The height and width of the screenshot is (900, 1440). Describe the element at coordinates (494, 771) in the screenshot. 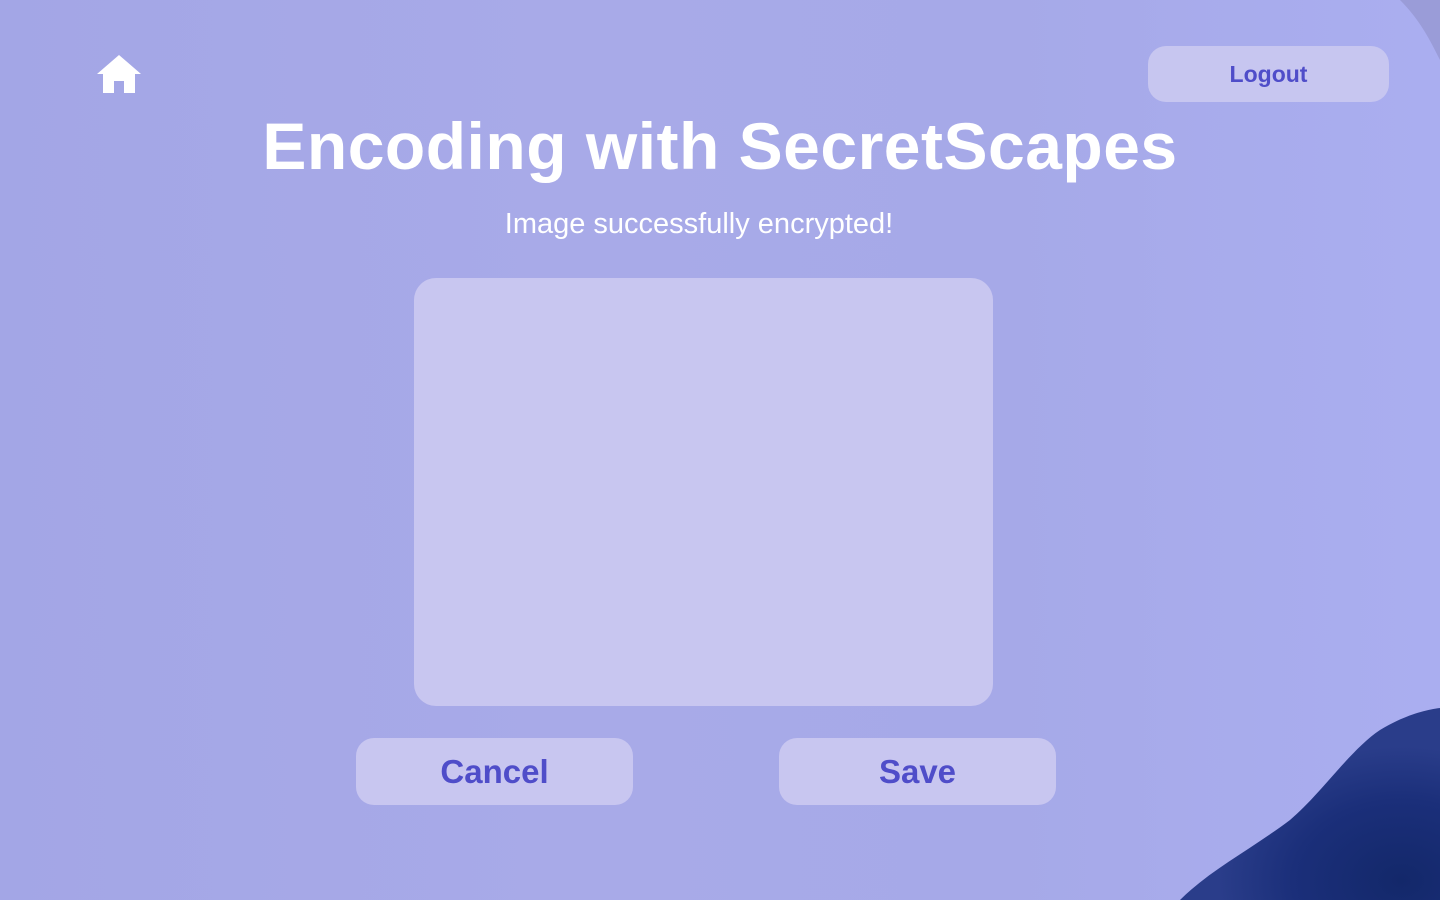

I see `cancel-button: Cancel` at that location.